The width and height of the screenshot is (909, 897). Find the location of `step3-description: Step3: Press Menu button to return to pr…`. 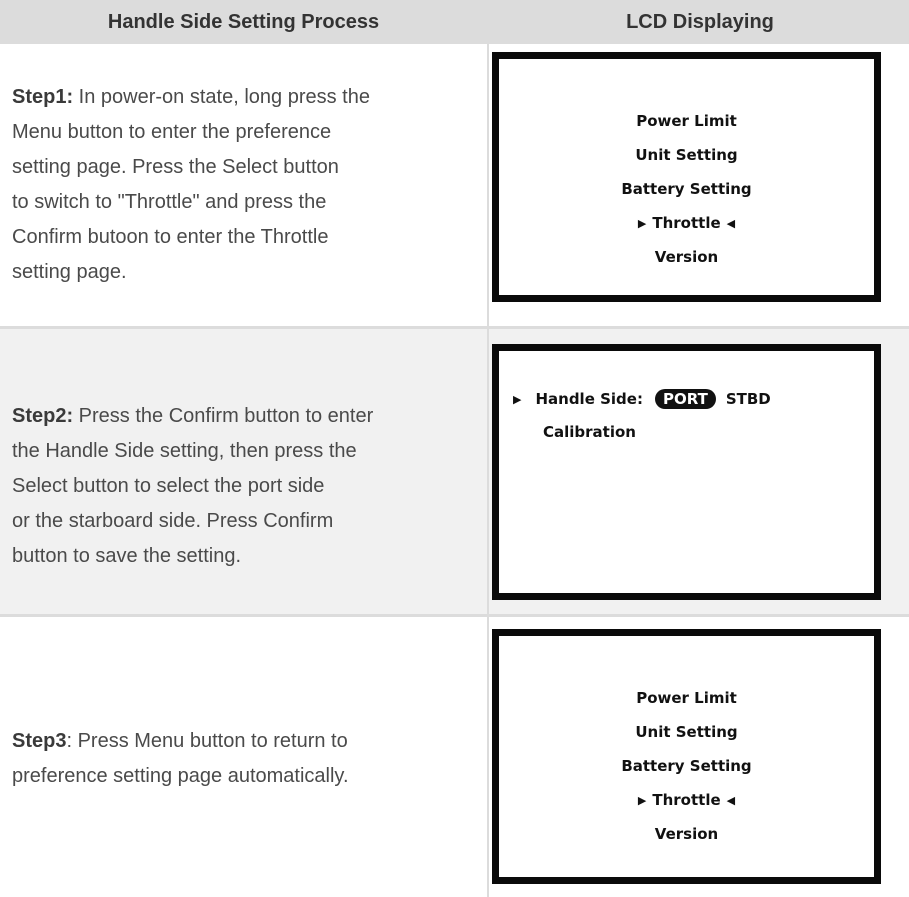

step3-description: Step3: Press Menu button to return to pr… is located at coordinates (247, 759).